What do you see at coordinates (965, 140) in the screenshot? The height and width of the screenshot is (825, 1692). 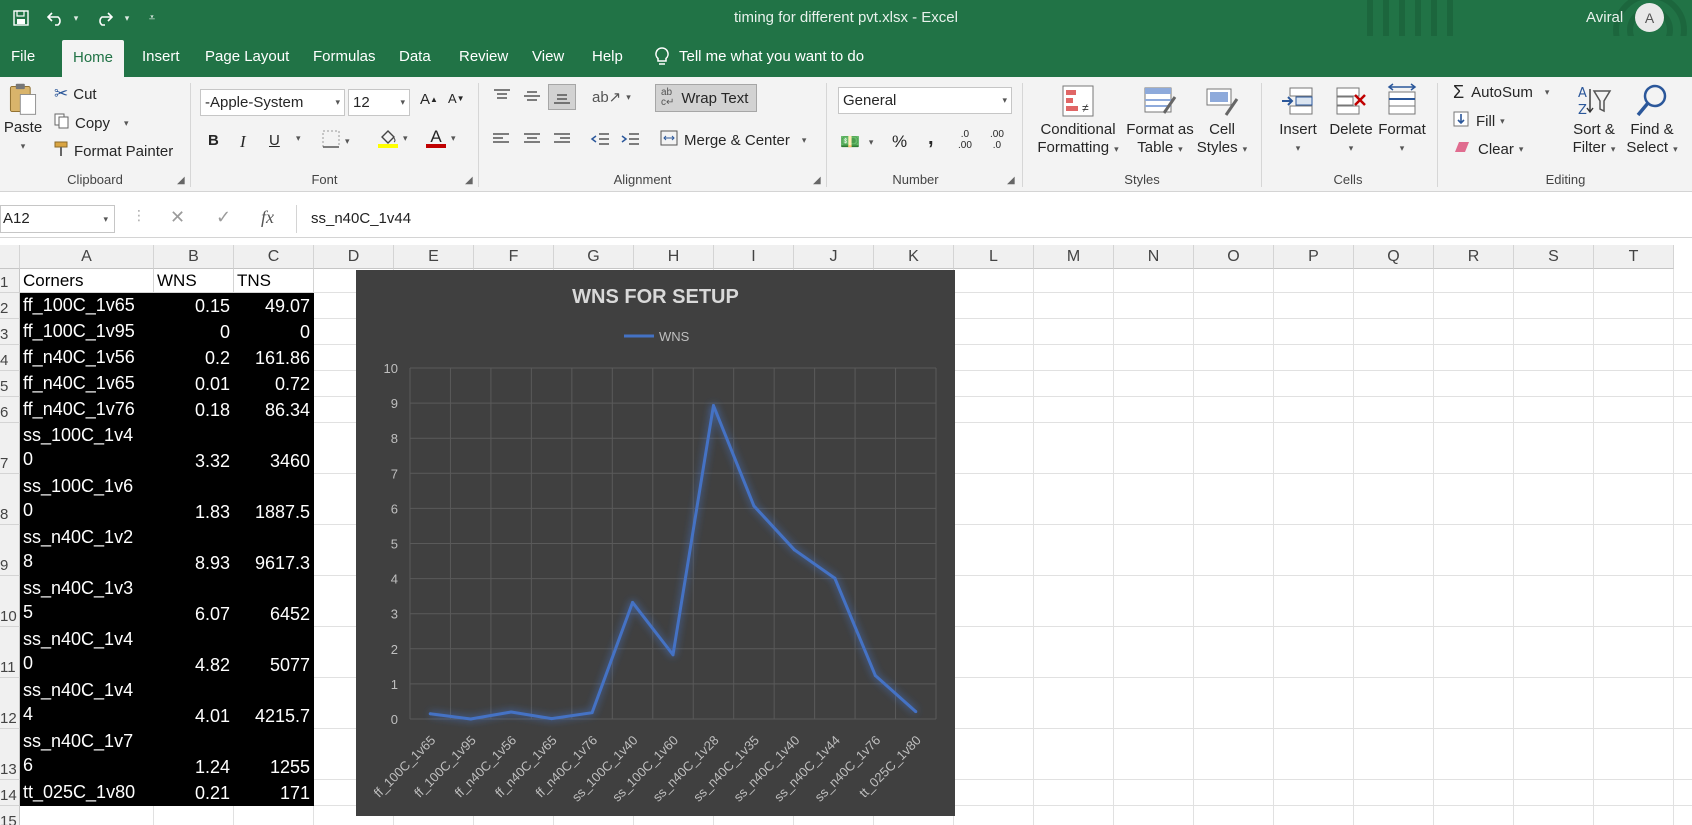 I see `increase-decimal-button: .0.00` at bounding box center [965, 140].